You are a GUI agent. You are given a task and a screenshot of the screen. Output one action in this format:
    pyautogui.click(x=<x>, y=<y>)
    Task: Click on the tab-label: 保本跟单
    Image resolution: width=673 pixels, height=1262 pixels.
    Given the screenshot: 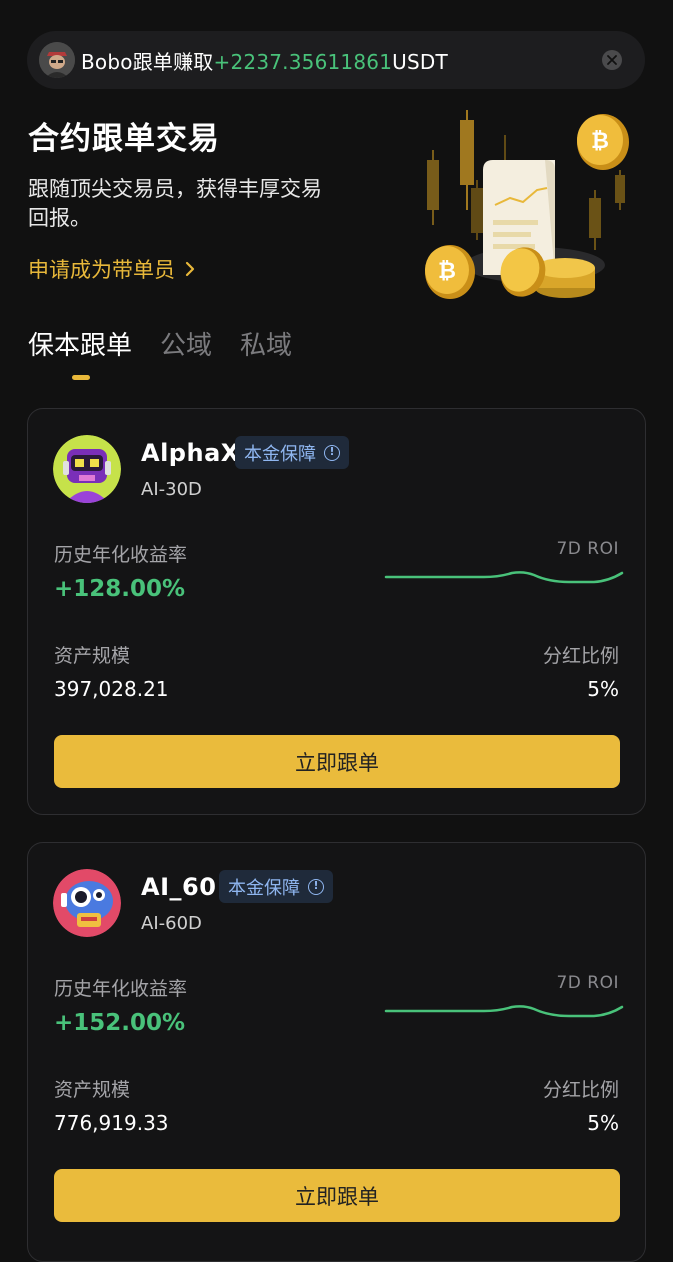 What is the action you would take?
    pyautogui.click(x=80, y=346)
    